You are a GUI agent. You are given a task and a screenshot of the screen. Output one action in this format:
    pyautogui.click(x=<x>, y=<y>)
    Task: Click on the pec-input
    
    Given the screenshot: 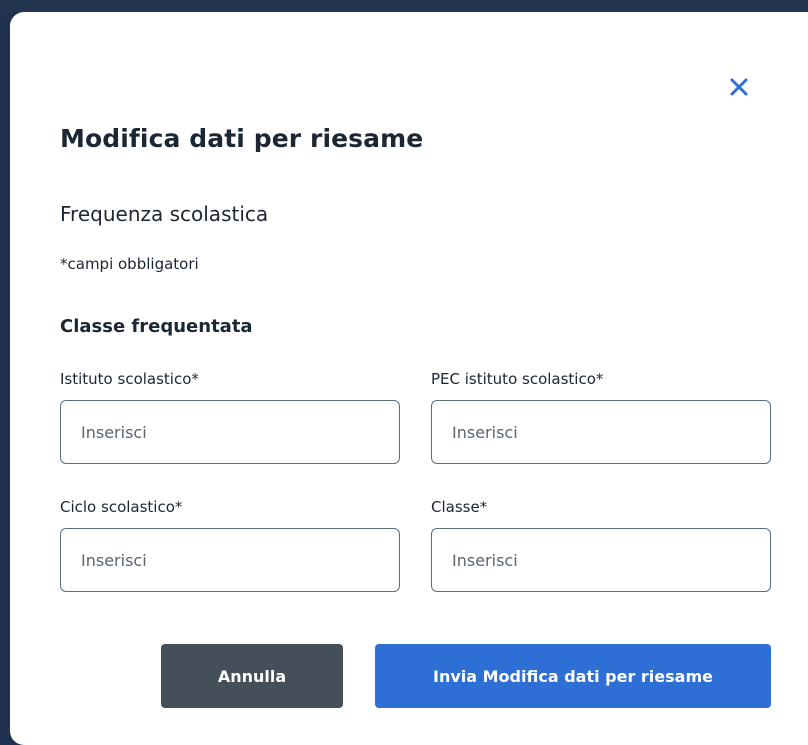 What is the action you would take?
    pyautogui.click(x=601, y=432)
    